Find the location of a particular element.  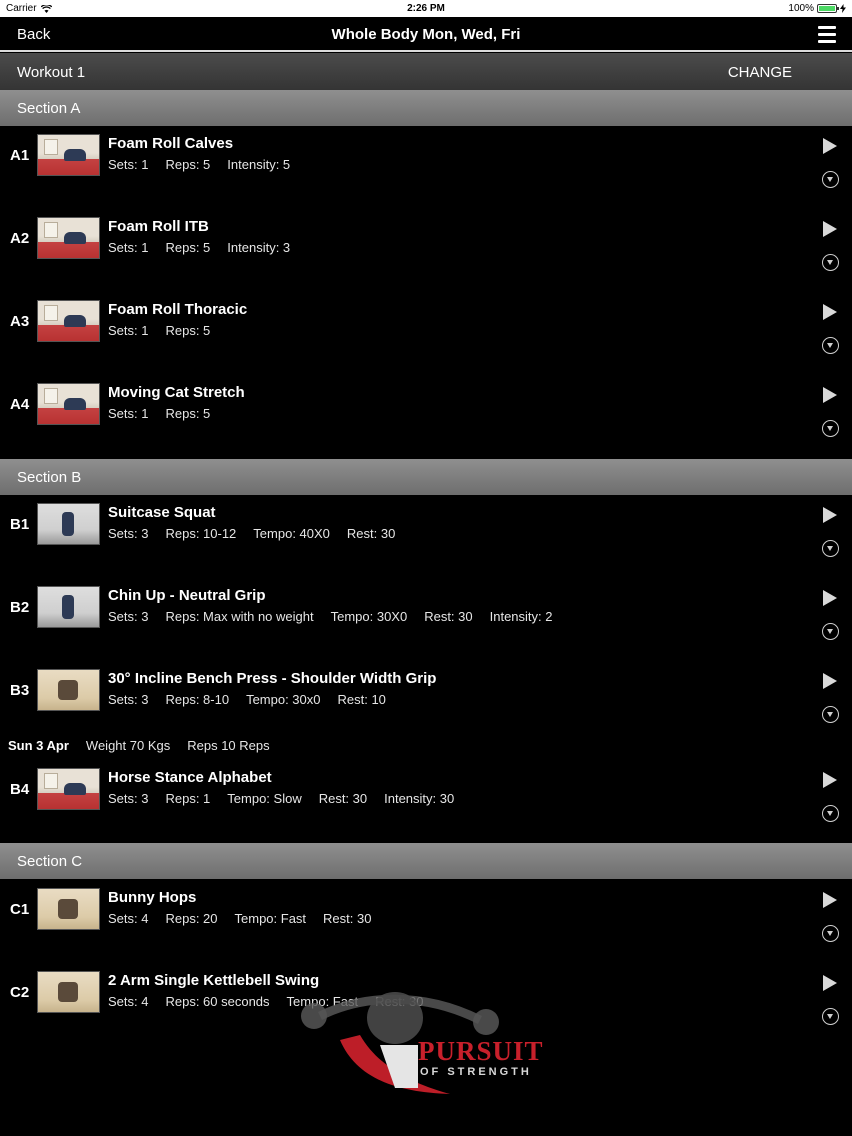

exercise-code: A1 is located at coordinates (20, 155).